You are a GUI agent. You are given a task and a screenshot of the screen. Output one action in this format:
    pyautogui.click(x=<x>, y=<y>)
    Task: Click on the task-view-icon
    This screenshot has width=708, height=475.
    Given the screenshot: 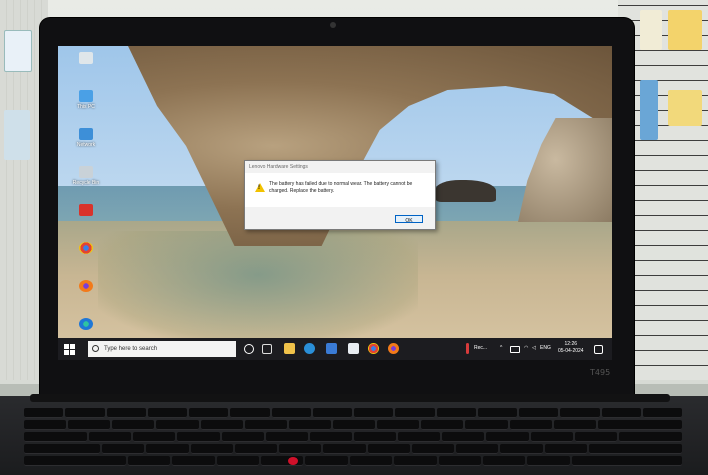 What is the action you would take?
    pyautogui.click(x=267, y=349)
    